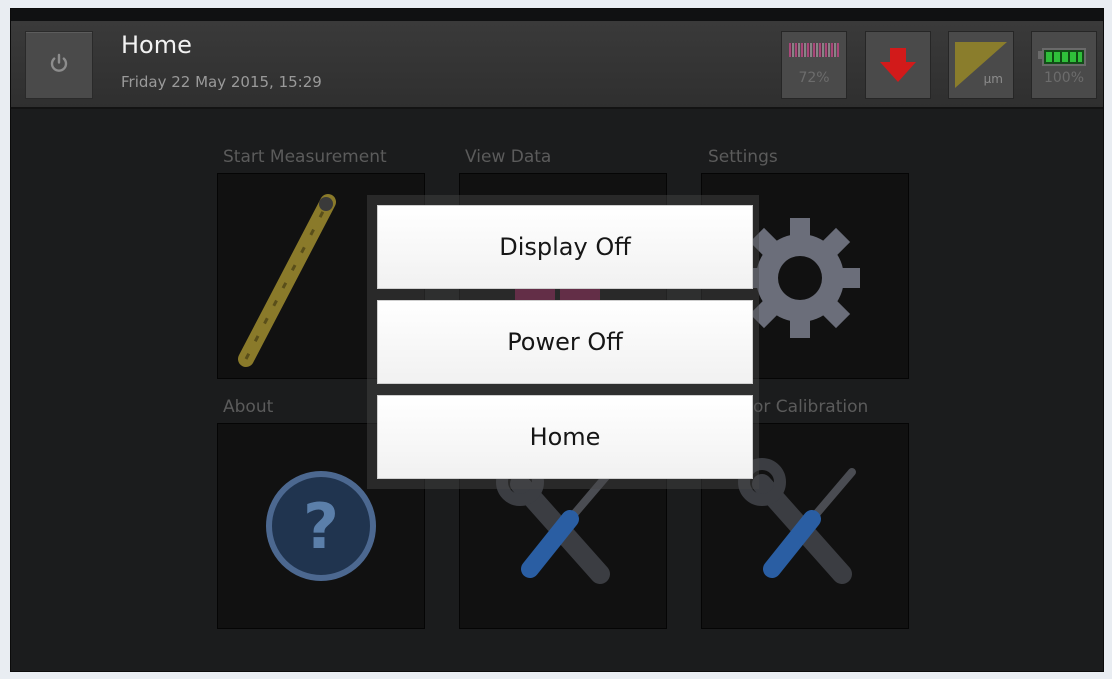 The width and height of the screenshot is (1112, 679). I want to click on tile-label-start-measurement: Start Measurement, so click(305, 157).